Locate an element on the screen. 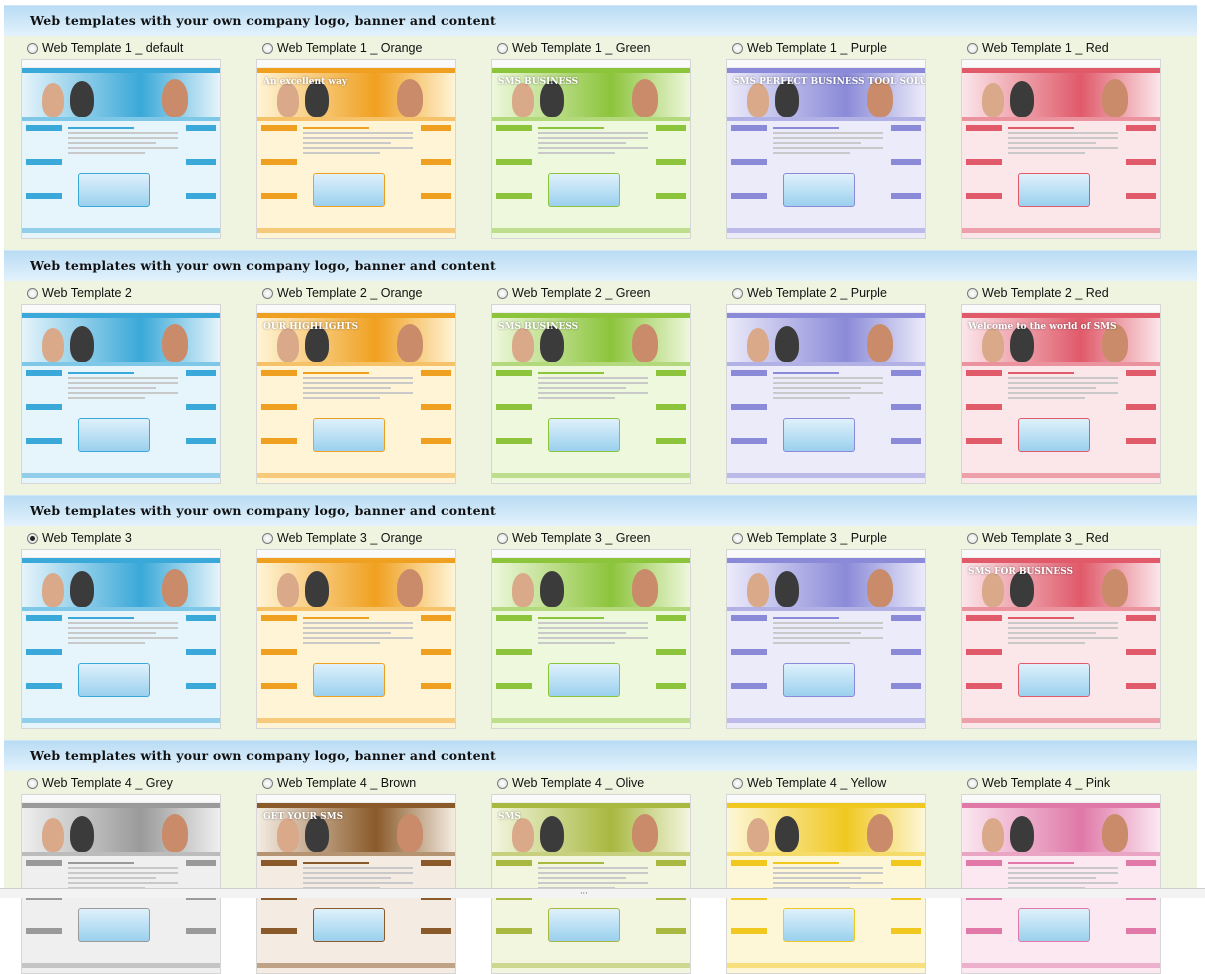  template-option-label: Web Template 2 is located at coordinates (87, 293).